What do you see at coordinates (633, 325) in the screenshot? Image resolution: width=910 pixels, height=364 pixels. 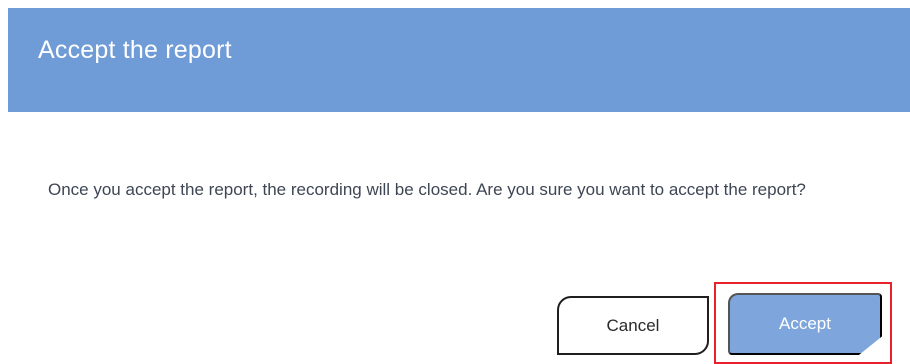 I see `cancel-button: Cancel` at bounding box center [633, 325].